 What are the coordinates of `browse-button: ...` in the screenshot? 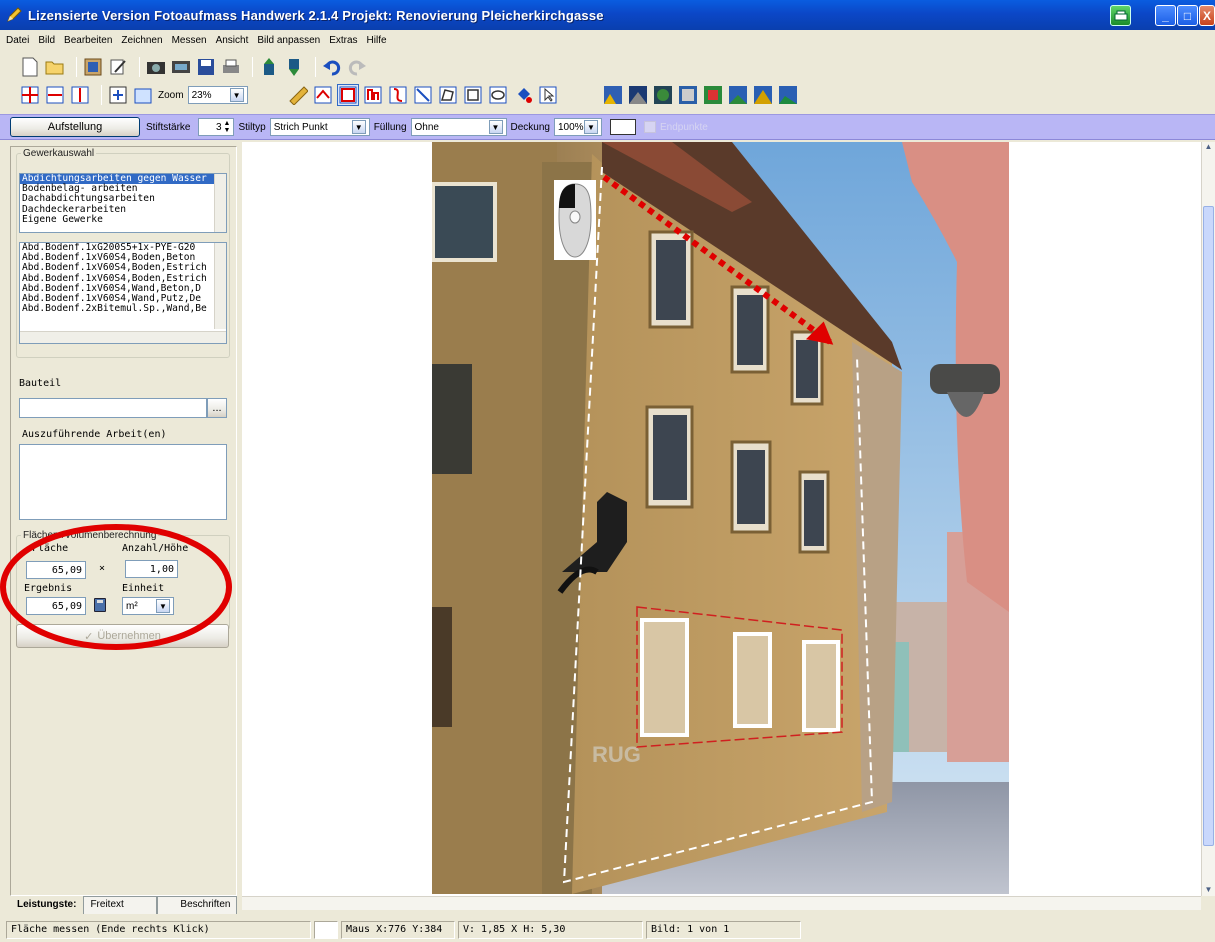 It's located at (217, 408).